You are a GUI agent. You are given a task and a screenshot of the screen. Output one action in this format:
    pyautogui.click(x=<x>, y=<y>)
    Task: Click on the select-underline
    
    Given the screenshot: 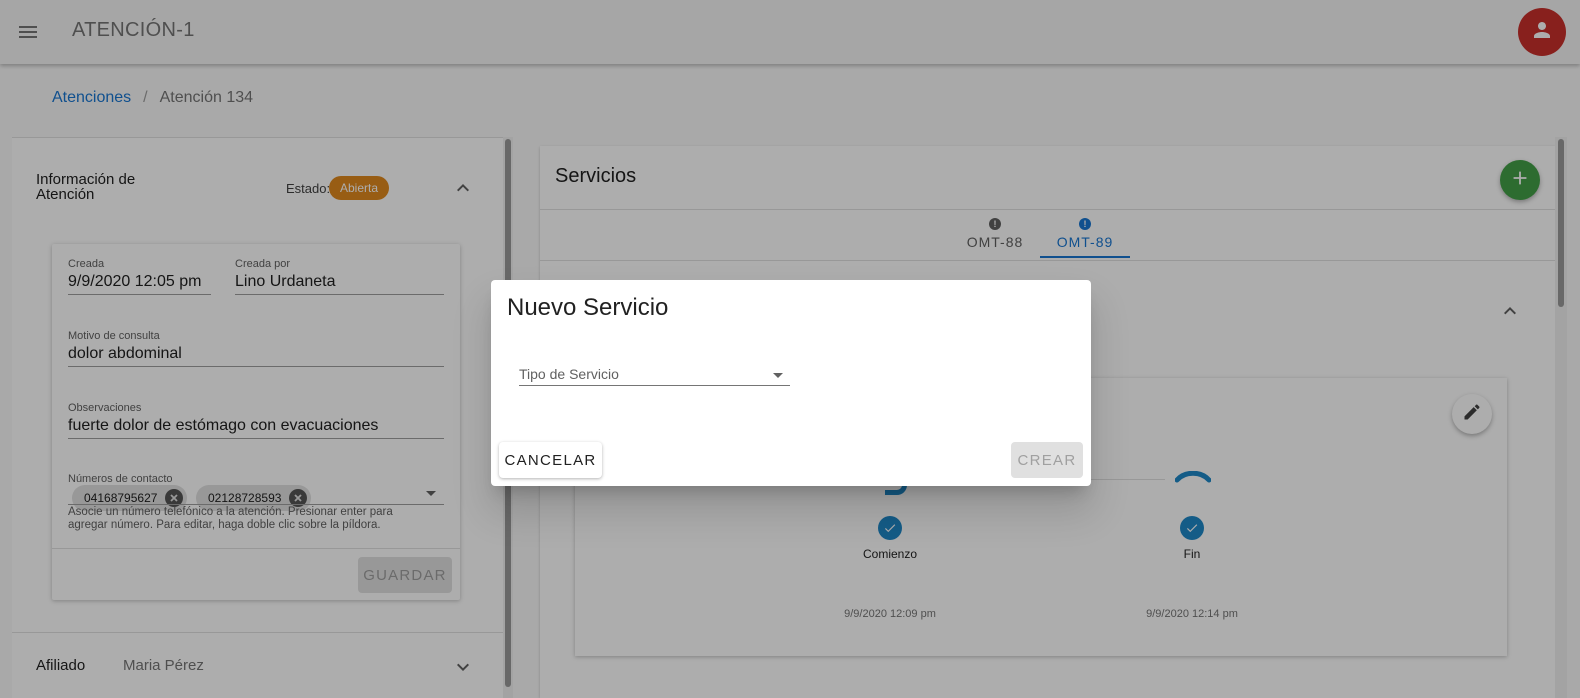 What is the action you would take?
    pyautogui.click(x=654, y=385)
    